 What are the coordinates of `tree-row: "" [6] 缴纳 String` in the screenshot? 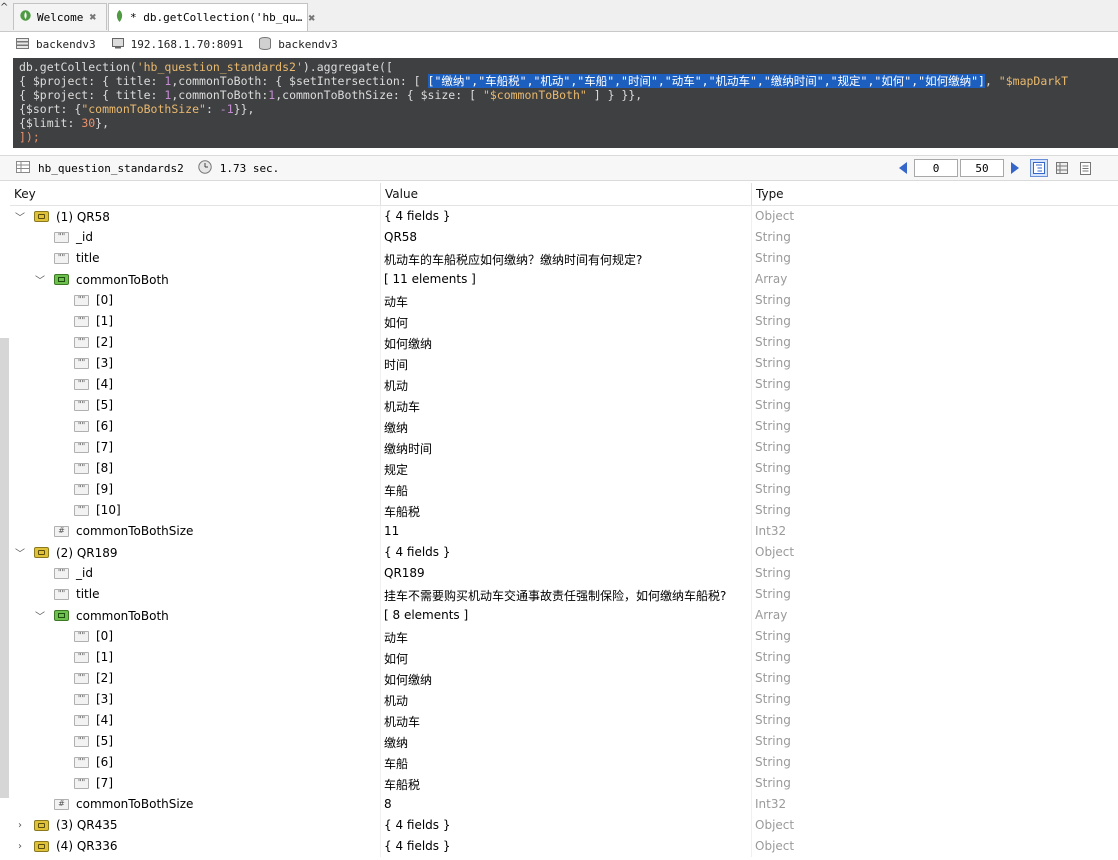 It's located at (564, 426).